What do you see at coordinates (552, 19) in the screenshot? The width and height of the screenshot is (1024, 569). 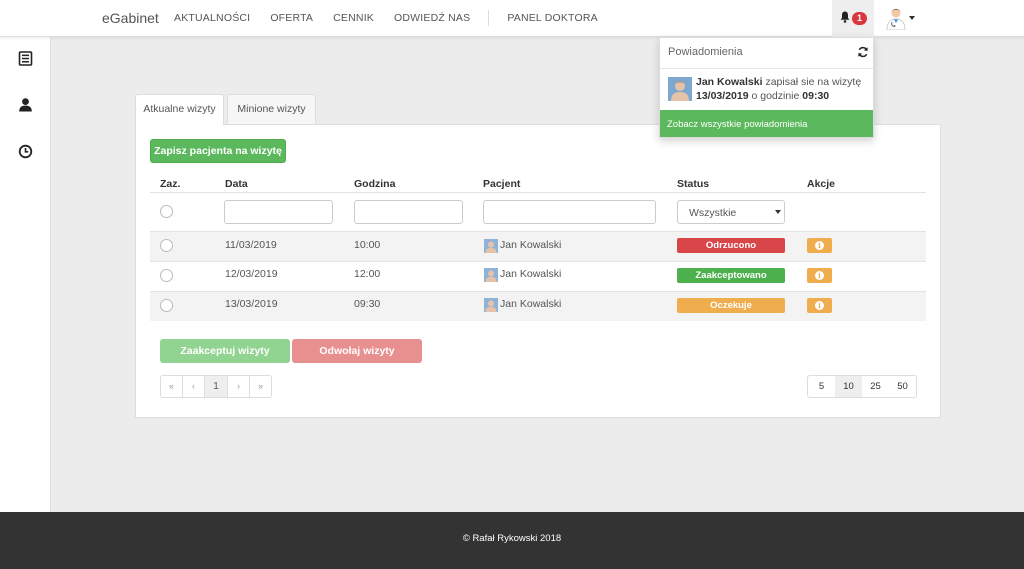 I see `nav-item-panel-doktora: PANEL DOKTORA` at bounding box center [552, 19].